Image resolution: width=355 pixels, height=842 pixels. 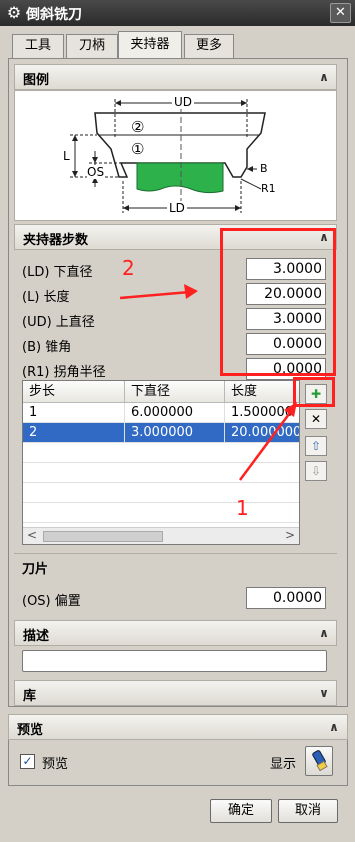 I want to click on offset-input: 0.0000, so click(x=286, y=598).